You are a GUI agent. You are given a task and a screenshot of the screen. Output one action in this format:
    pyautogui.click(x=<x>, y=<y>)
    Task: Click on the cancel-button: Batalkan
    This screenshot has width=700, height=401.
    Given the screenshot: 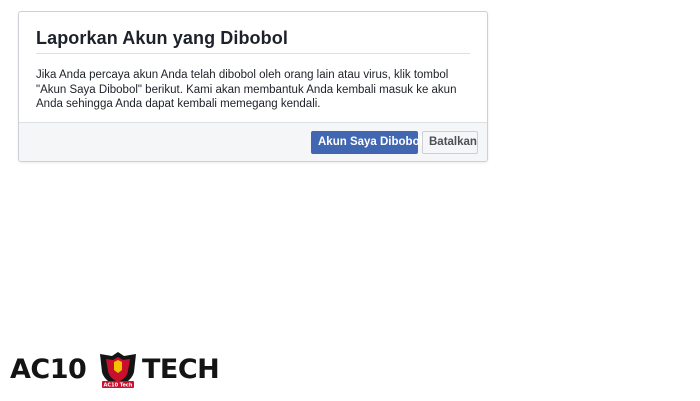 What is the action you would take?
    pyautogui.click(x=450, y=142)
    